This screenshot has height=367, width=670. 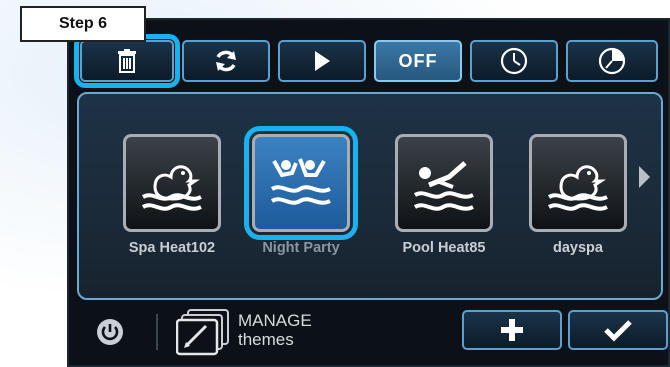 I want to click on manage-themes-label: MANAGE themes, so click(x=275, y=330).